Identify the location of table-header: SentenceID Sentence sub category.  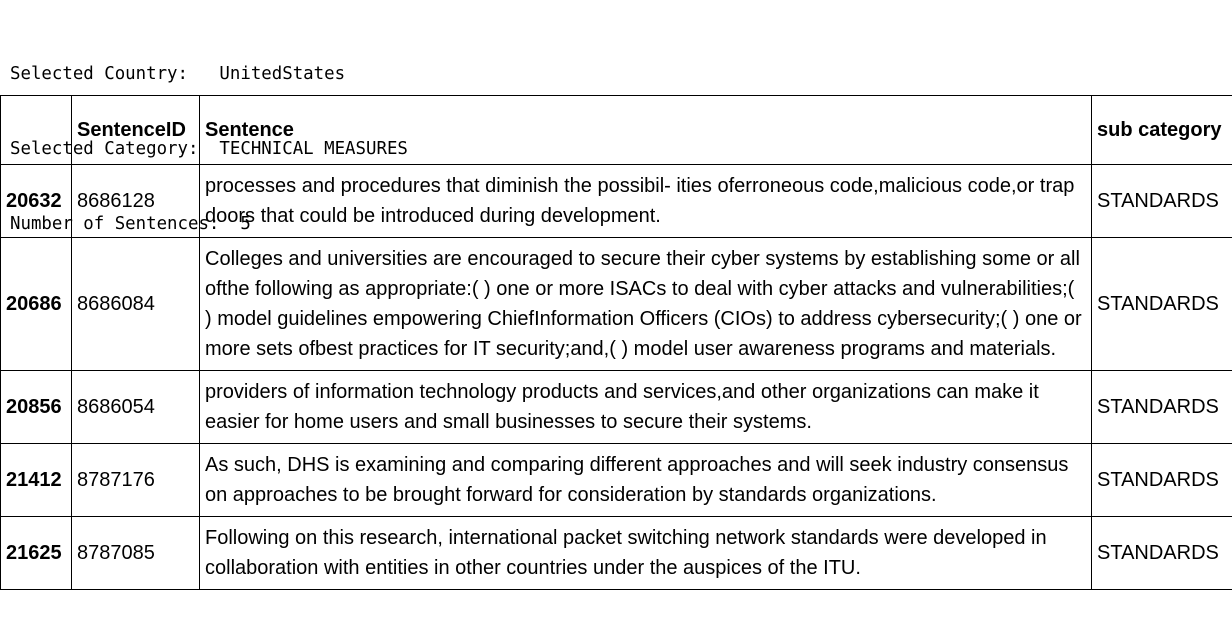
(616, 130).